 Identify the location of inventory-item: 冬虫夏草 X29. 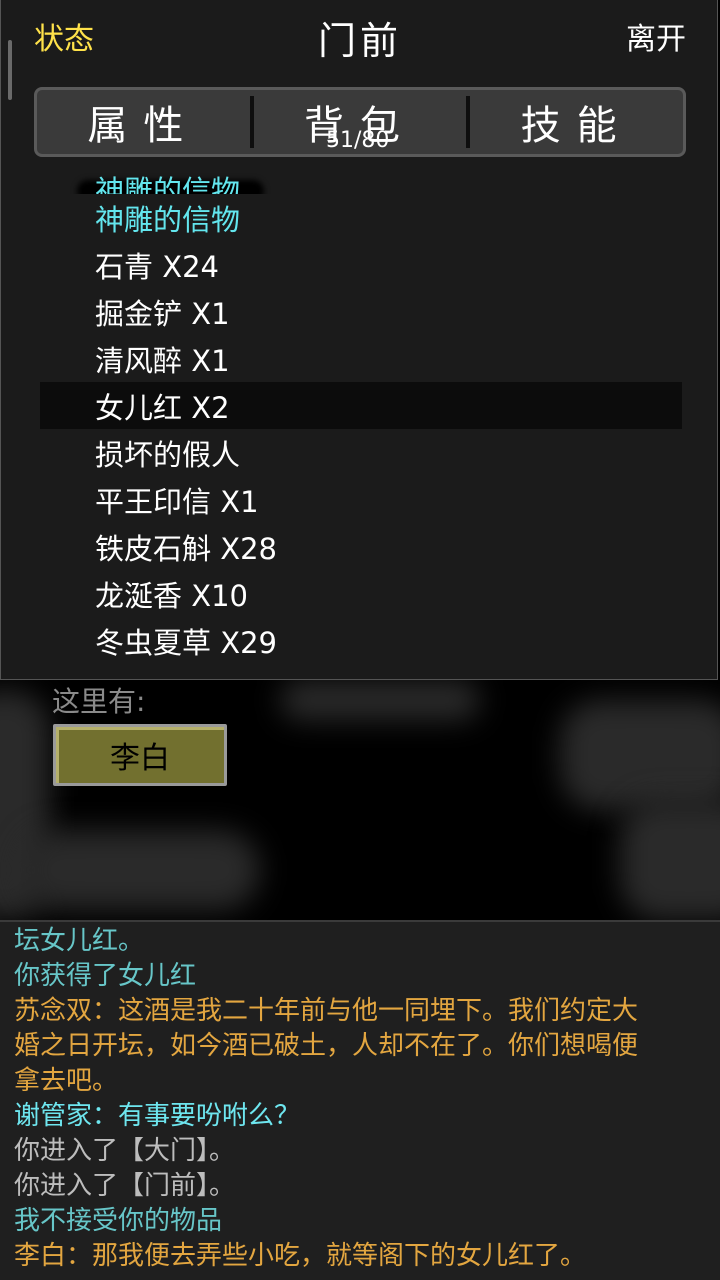
(361, 638).